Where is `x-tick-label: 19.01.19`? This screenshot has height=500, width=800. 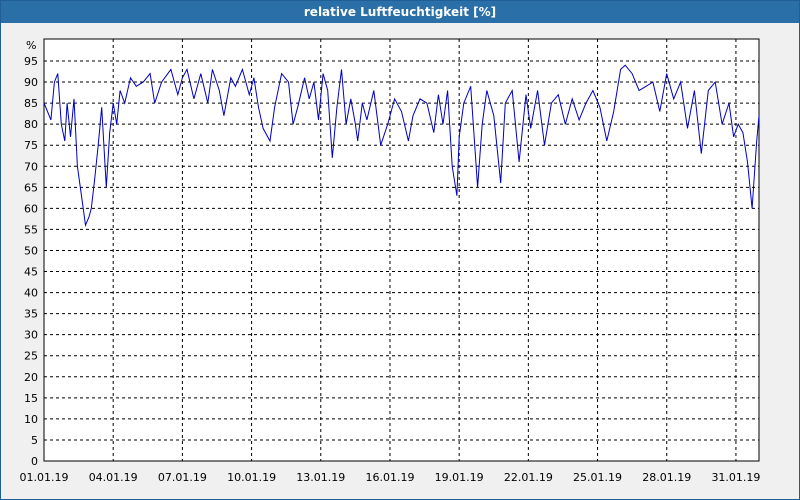 x-tick-label: 19.01.19 is located at coordinates (459, 477).